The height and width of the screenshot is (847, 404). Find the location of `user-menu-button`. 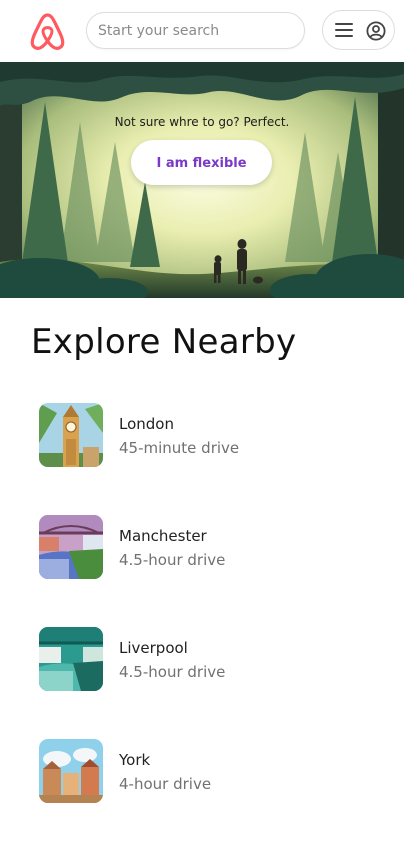

user-menu-button is located at coordinates (358, 30).